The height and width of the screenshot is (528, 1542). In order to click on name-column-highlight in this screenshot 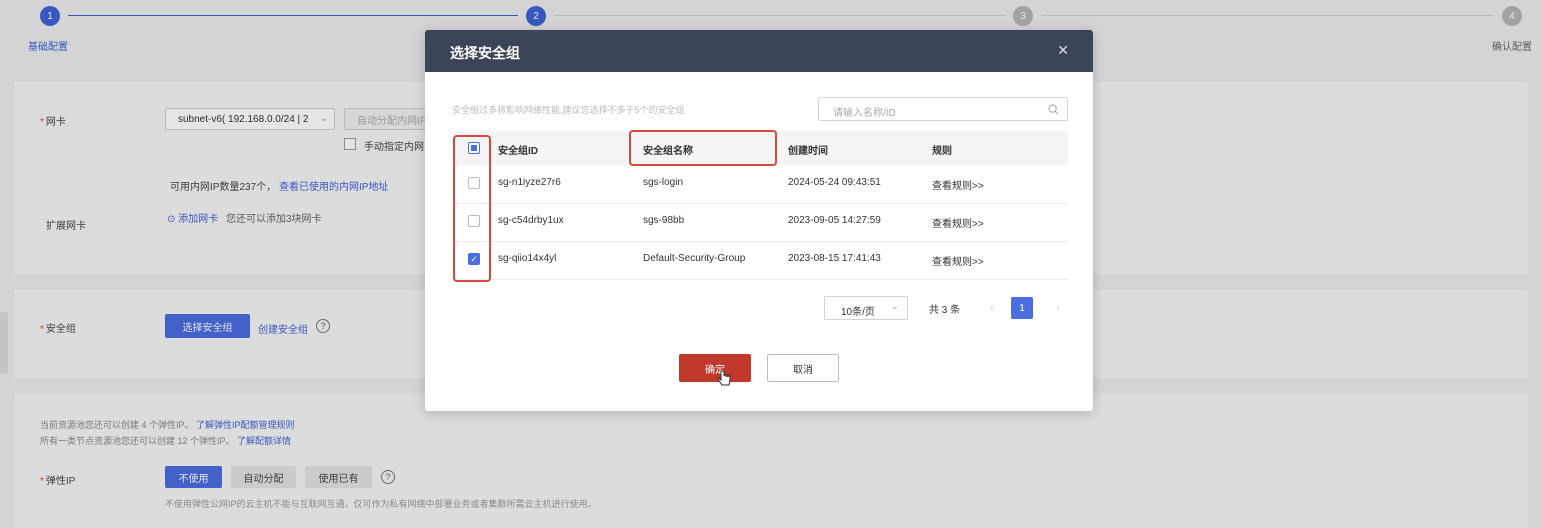, I will do `click(703, 148)`.